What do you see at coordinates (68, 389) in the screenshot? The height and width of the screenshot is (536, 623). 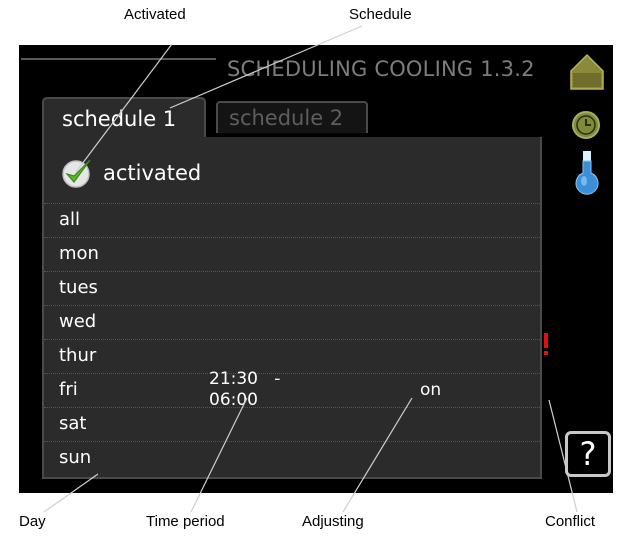 I see `day-label: fri` at bounding box center [68, 389].